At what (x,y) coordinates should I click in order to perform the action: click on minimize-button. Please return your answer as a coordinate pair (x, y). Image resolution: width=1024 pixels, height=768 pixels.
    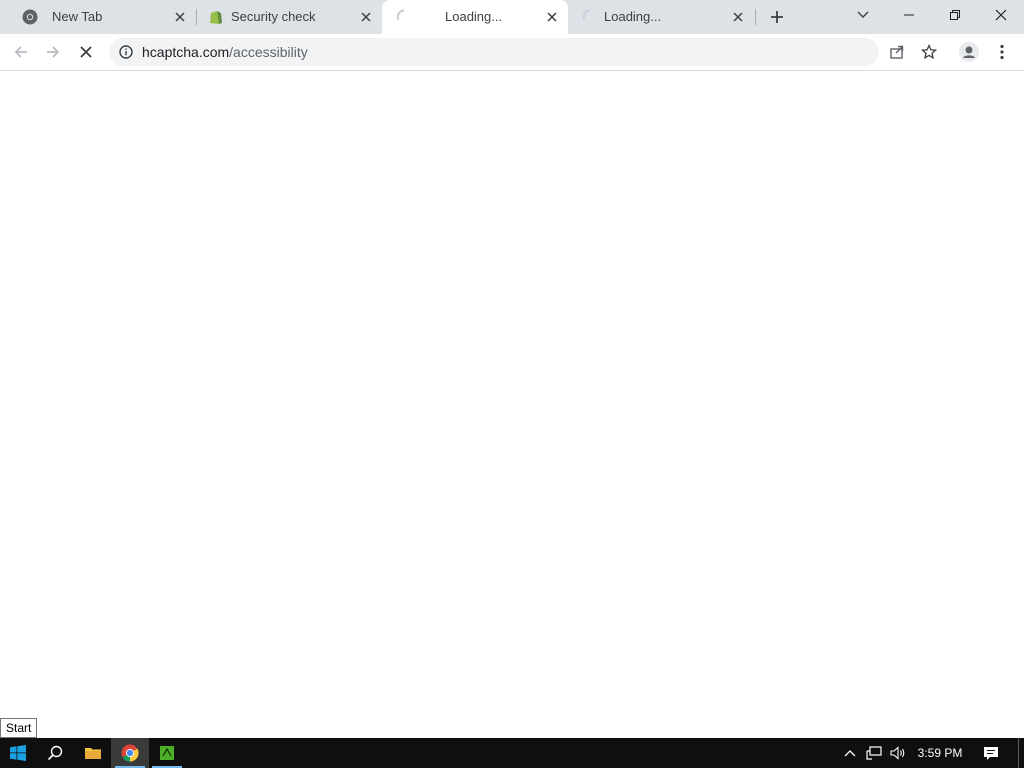
    Looking at the image, I should click on (909, 15).